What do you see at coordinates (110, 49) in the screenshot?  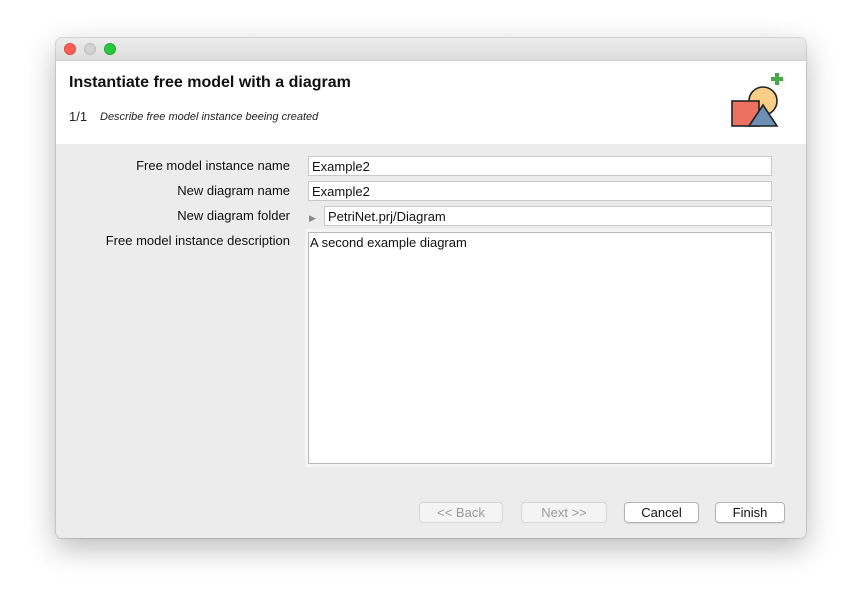 I see `maximize-window-button` at bounding box center [110, 49].